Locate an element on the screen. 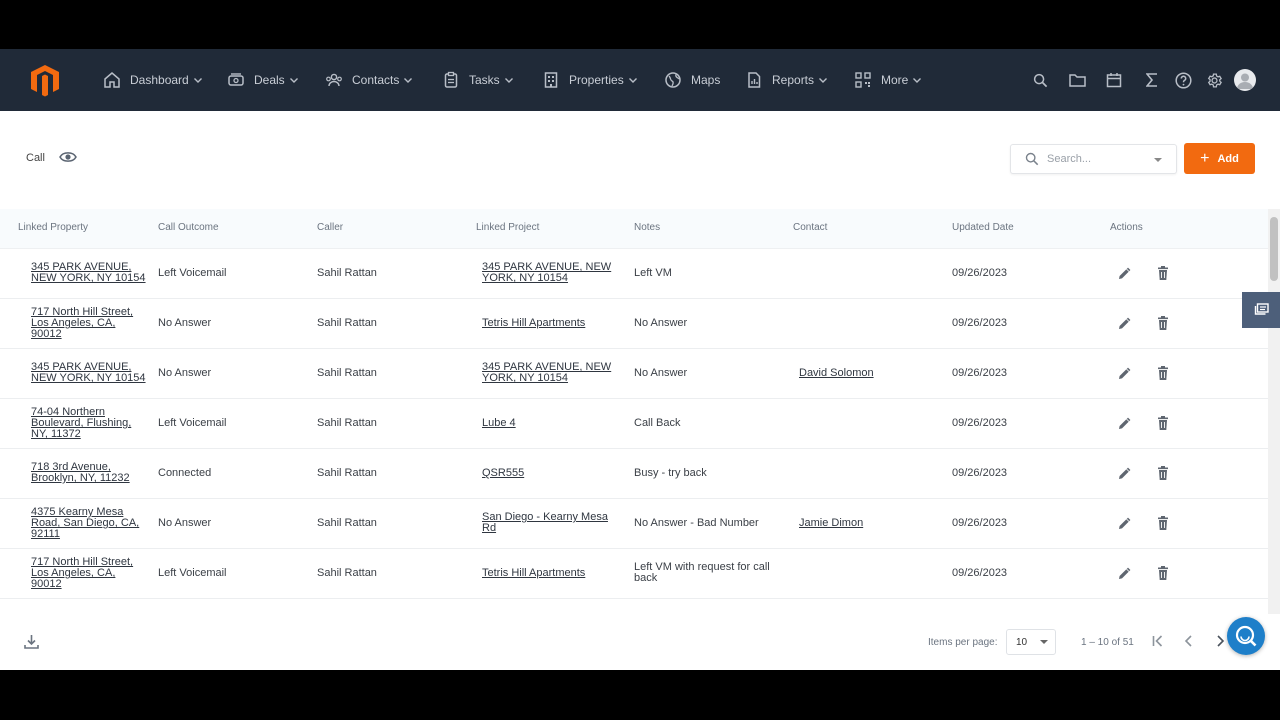 The width and height of the screenshot is (1280, 720). search-icon is located at coordinates (1040, 80).